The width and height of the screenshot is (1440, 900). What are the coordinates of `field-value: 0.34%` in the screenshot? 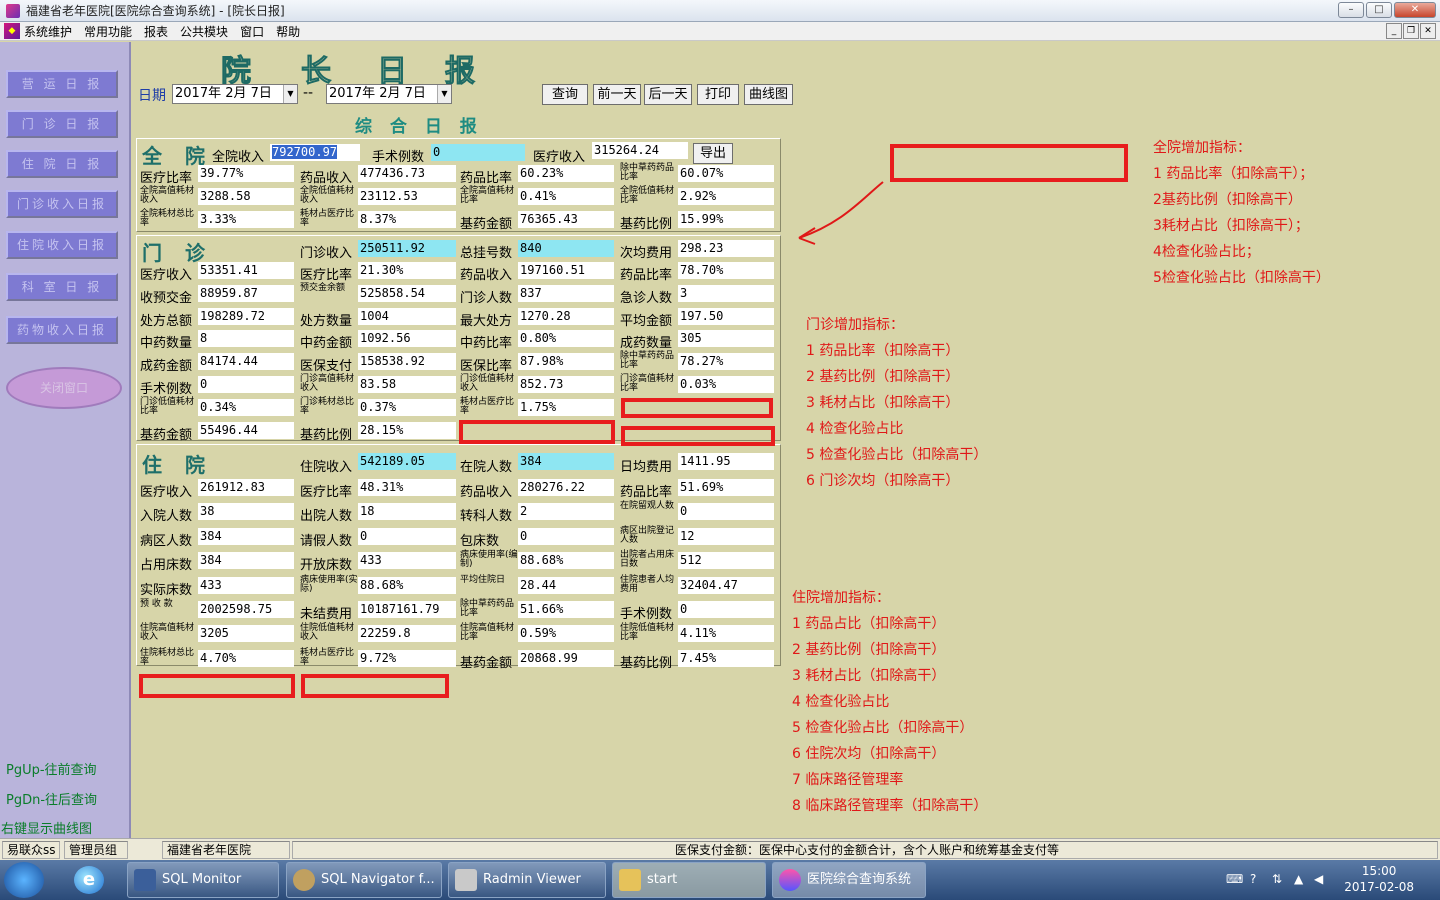 It's located at (246, 407).